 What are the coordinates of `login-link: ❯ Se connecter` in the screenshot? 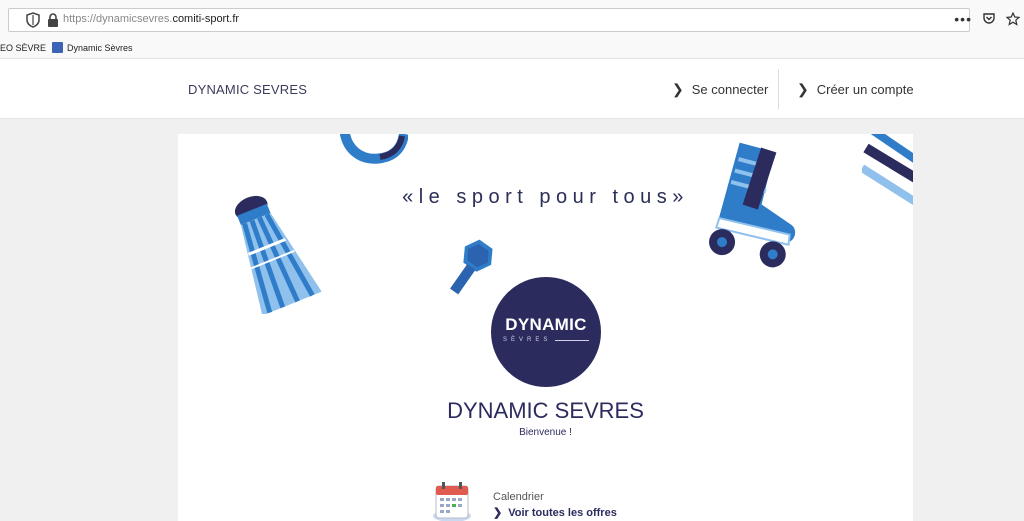 It's located at (720, 89).